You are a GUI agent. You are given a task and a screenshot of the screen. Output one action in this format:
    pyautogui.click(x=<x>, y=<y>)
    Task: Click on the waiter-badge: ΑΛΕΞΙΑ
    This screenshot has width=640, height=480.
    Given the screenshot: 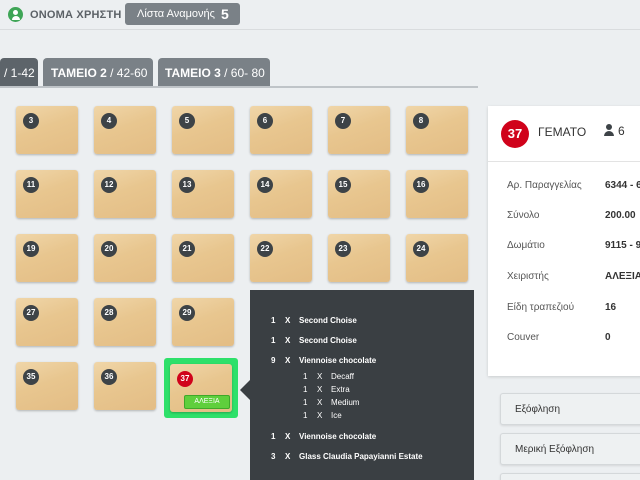 What is the action you would take?
    pyautogui.click(x=207, y=402)
    